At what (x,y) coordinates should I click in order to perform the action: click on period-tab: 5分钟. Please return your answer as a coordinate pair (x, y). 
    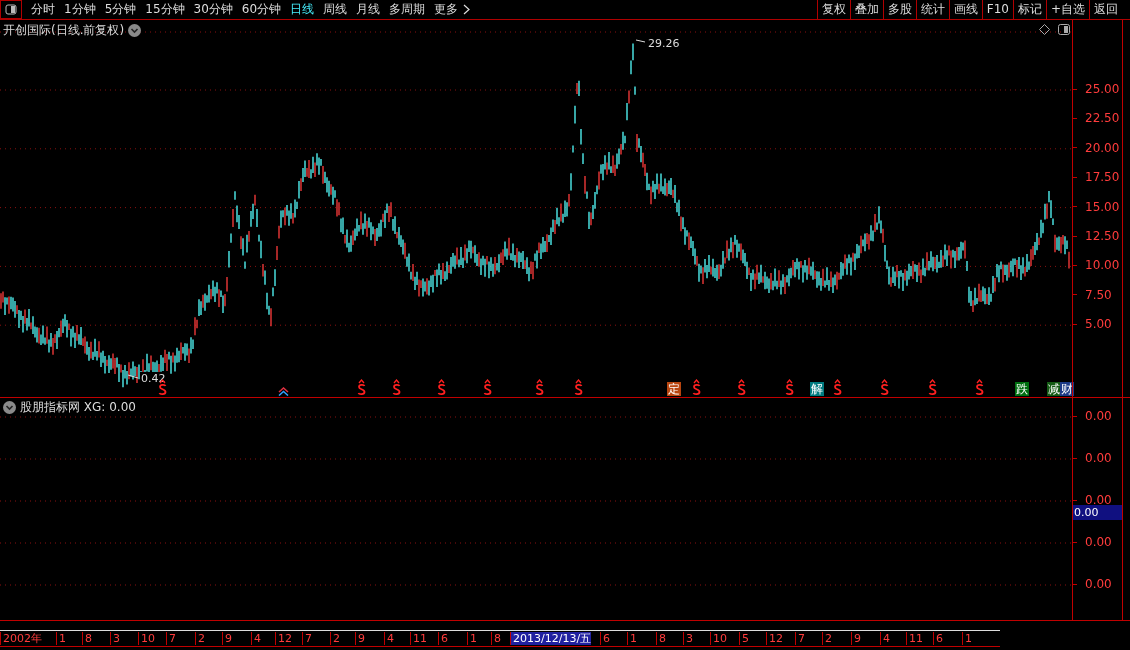
    Looking at the image, I should click on (120, 9).